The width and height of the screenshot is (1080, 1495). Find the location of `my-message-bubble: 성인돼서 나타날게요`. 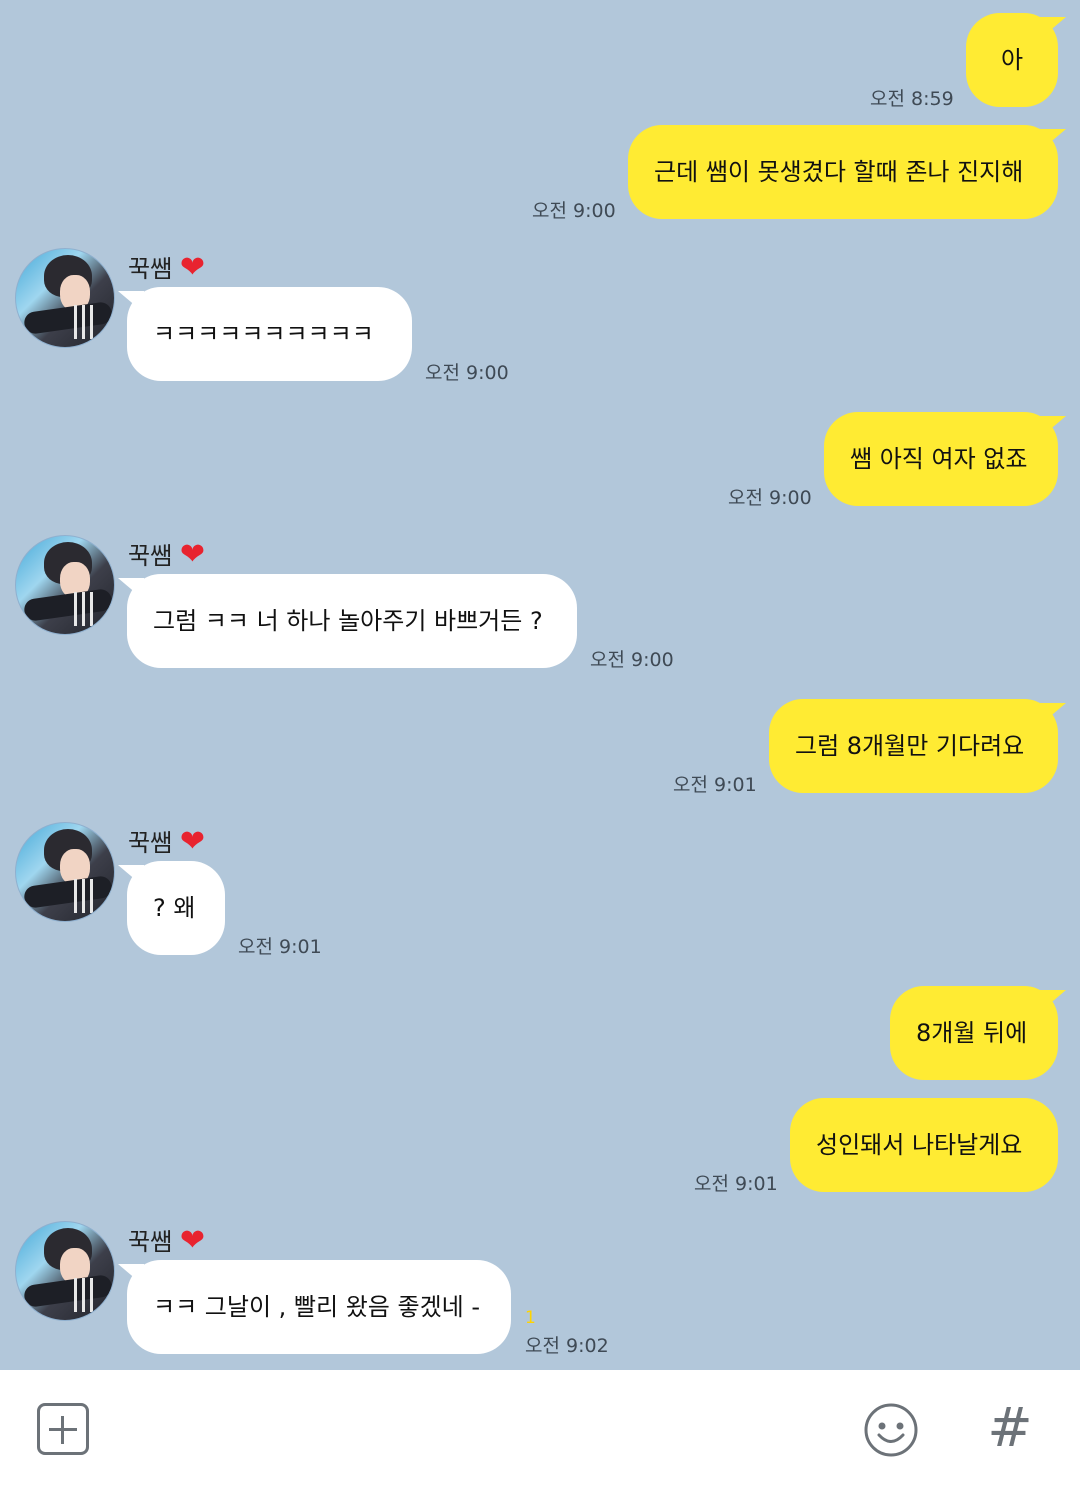

my-message-bubble: 성인돼서 나타날게요 is located at coordinates (924, 1145).